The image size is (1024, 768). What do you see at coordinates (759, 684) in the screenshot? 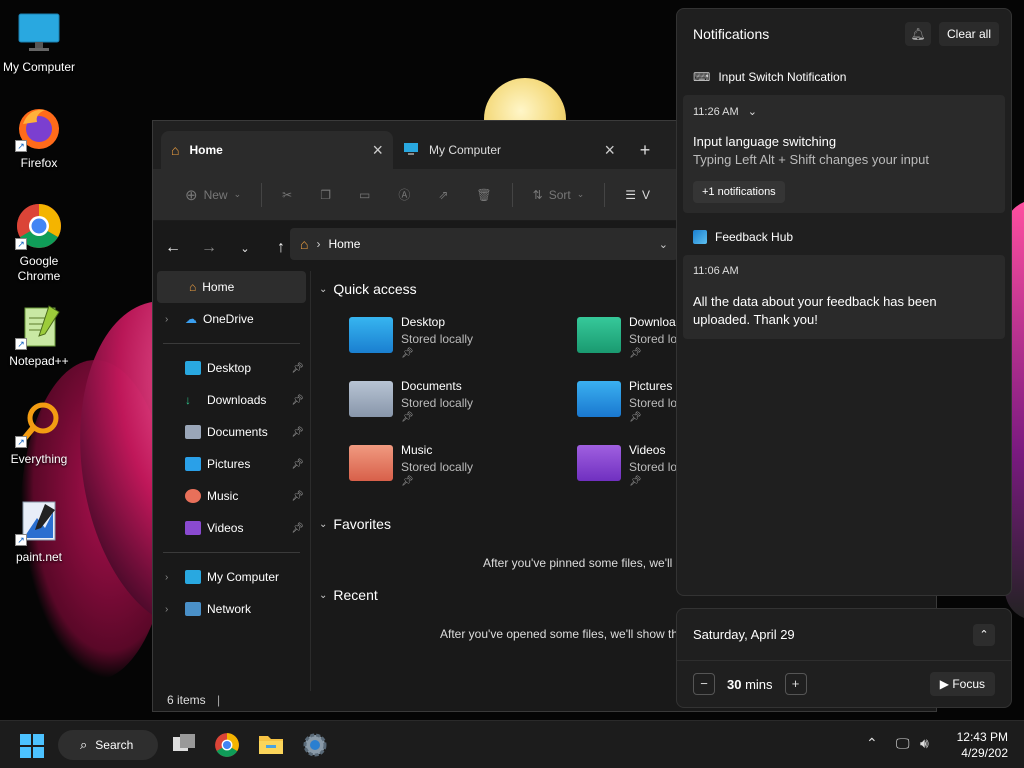
I see `focus-unit: mins` at bounding box center [759, 684].